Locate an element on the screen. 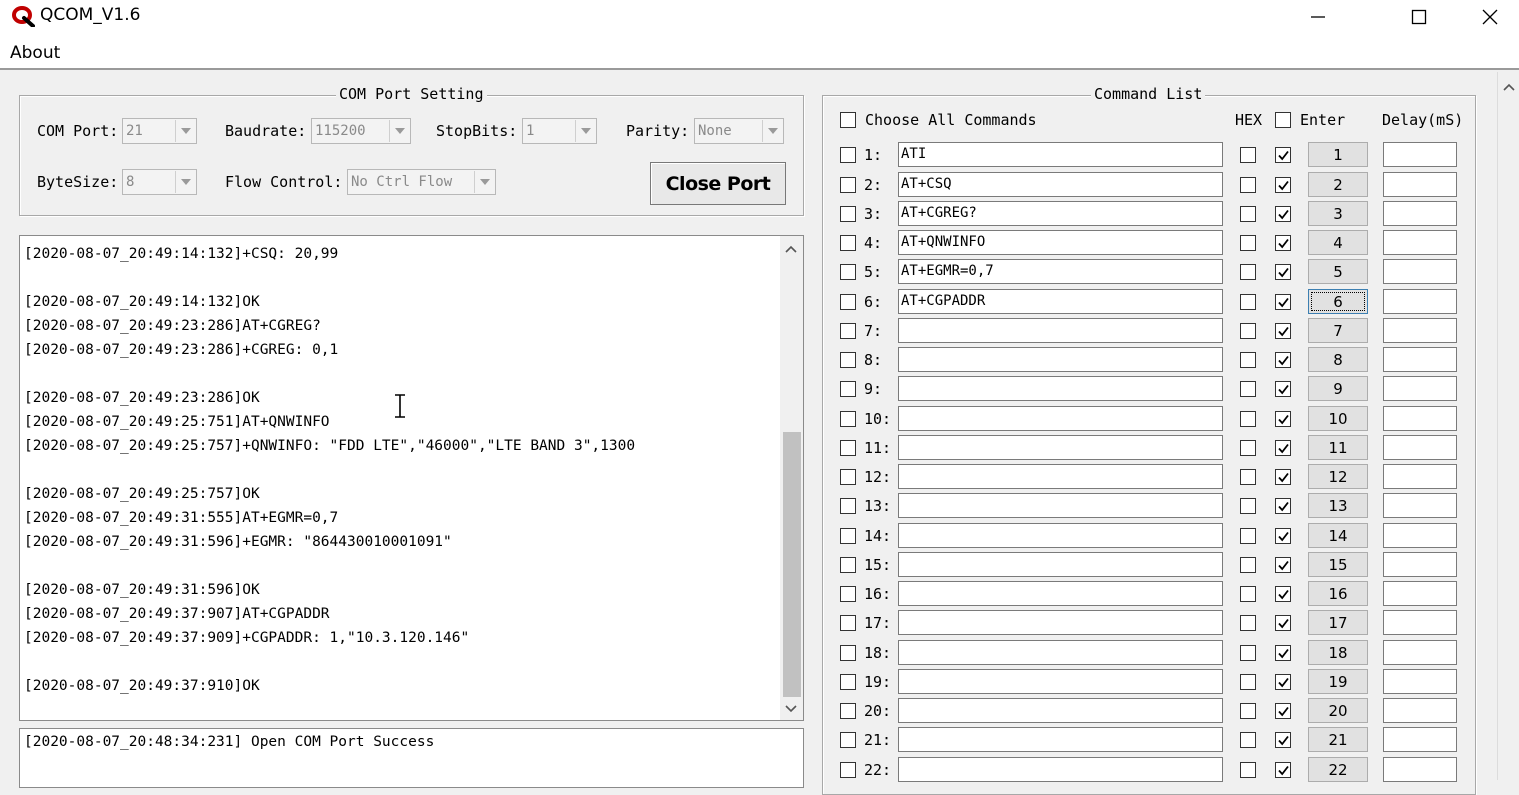 This screenshot has height=795, width=1519. minimize-button is located at coordinates (1318, 17).